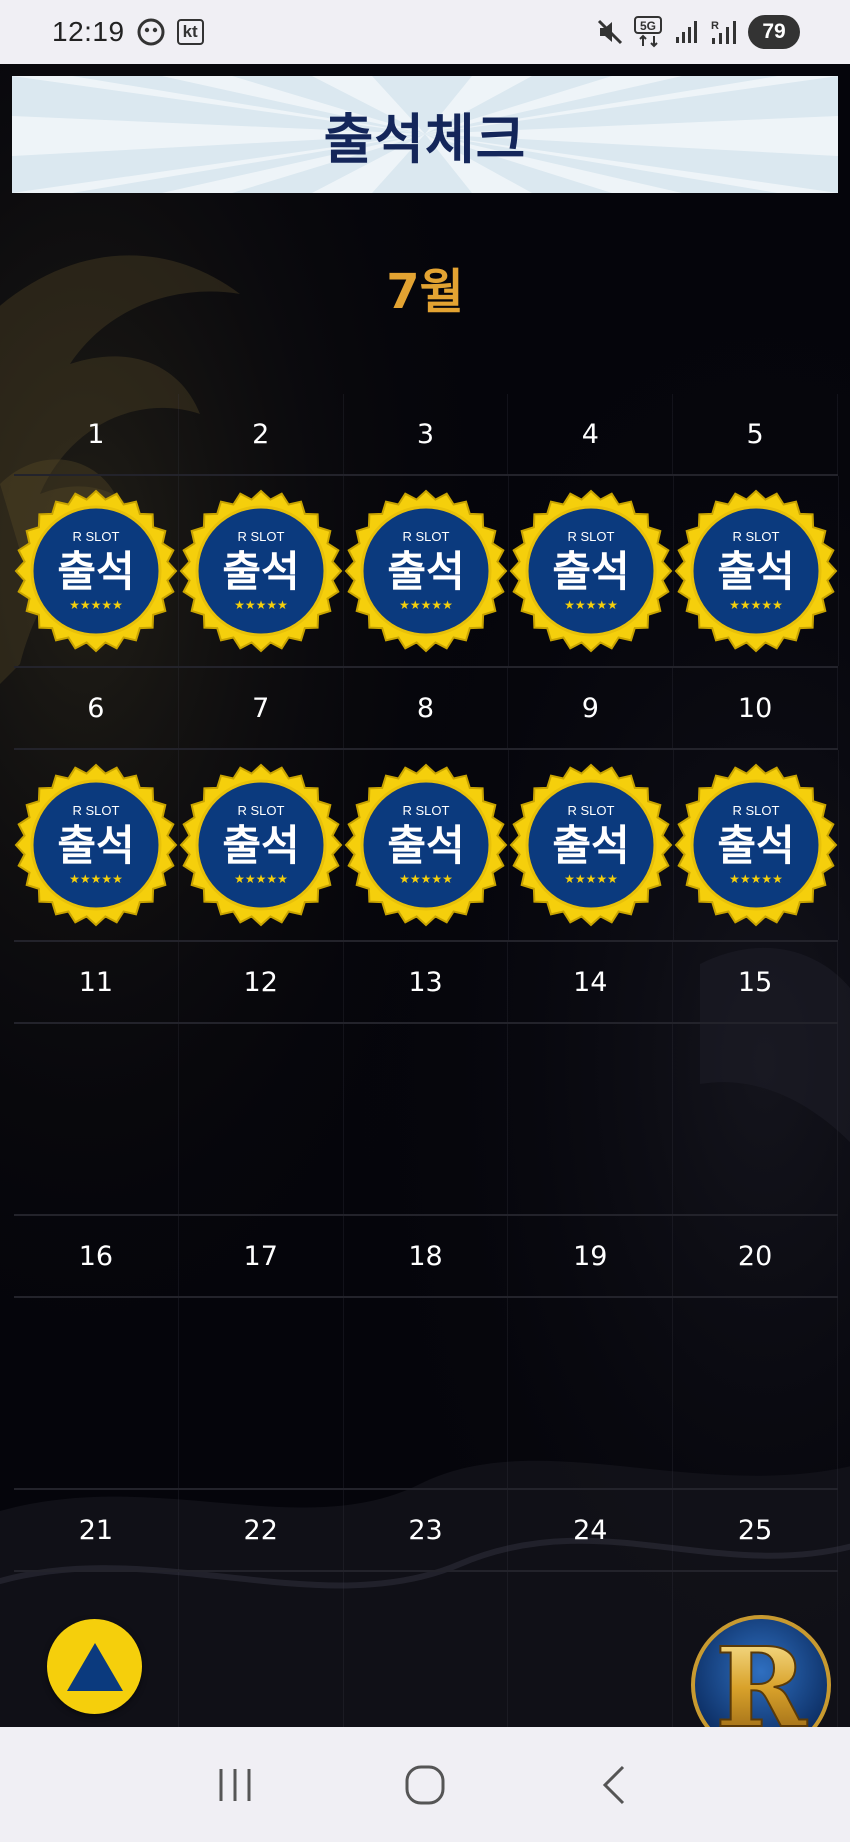  I want to click on day-number-row: 21 22 23 24 25, so click(426, 1531).